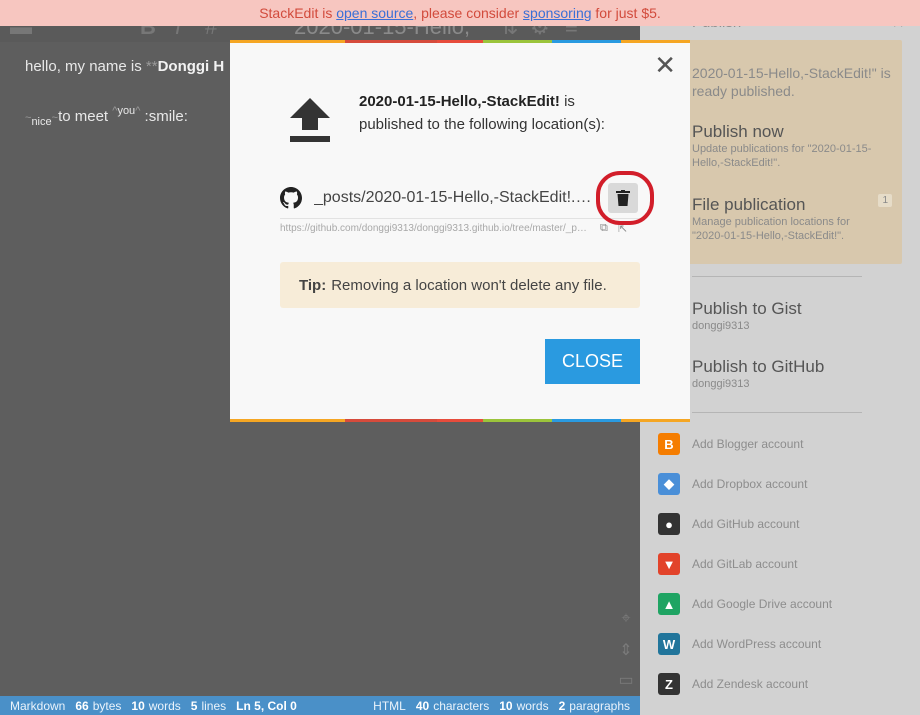 The image size is (920, 715). What do you see at coordinates (460, 41) in the screenshot?
I see `modal-top-stripe` at bounding box center [460, 41].